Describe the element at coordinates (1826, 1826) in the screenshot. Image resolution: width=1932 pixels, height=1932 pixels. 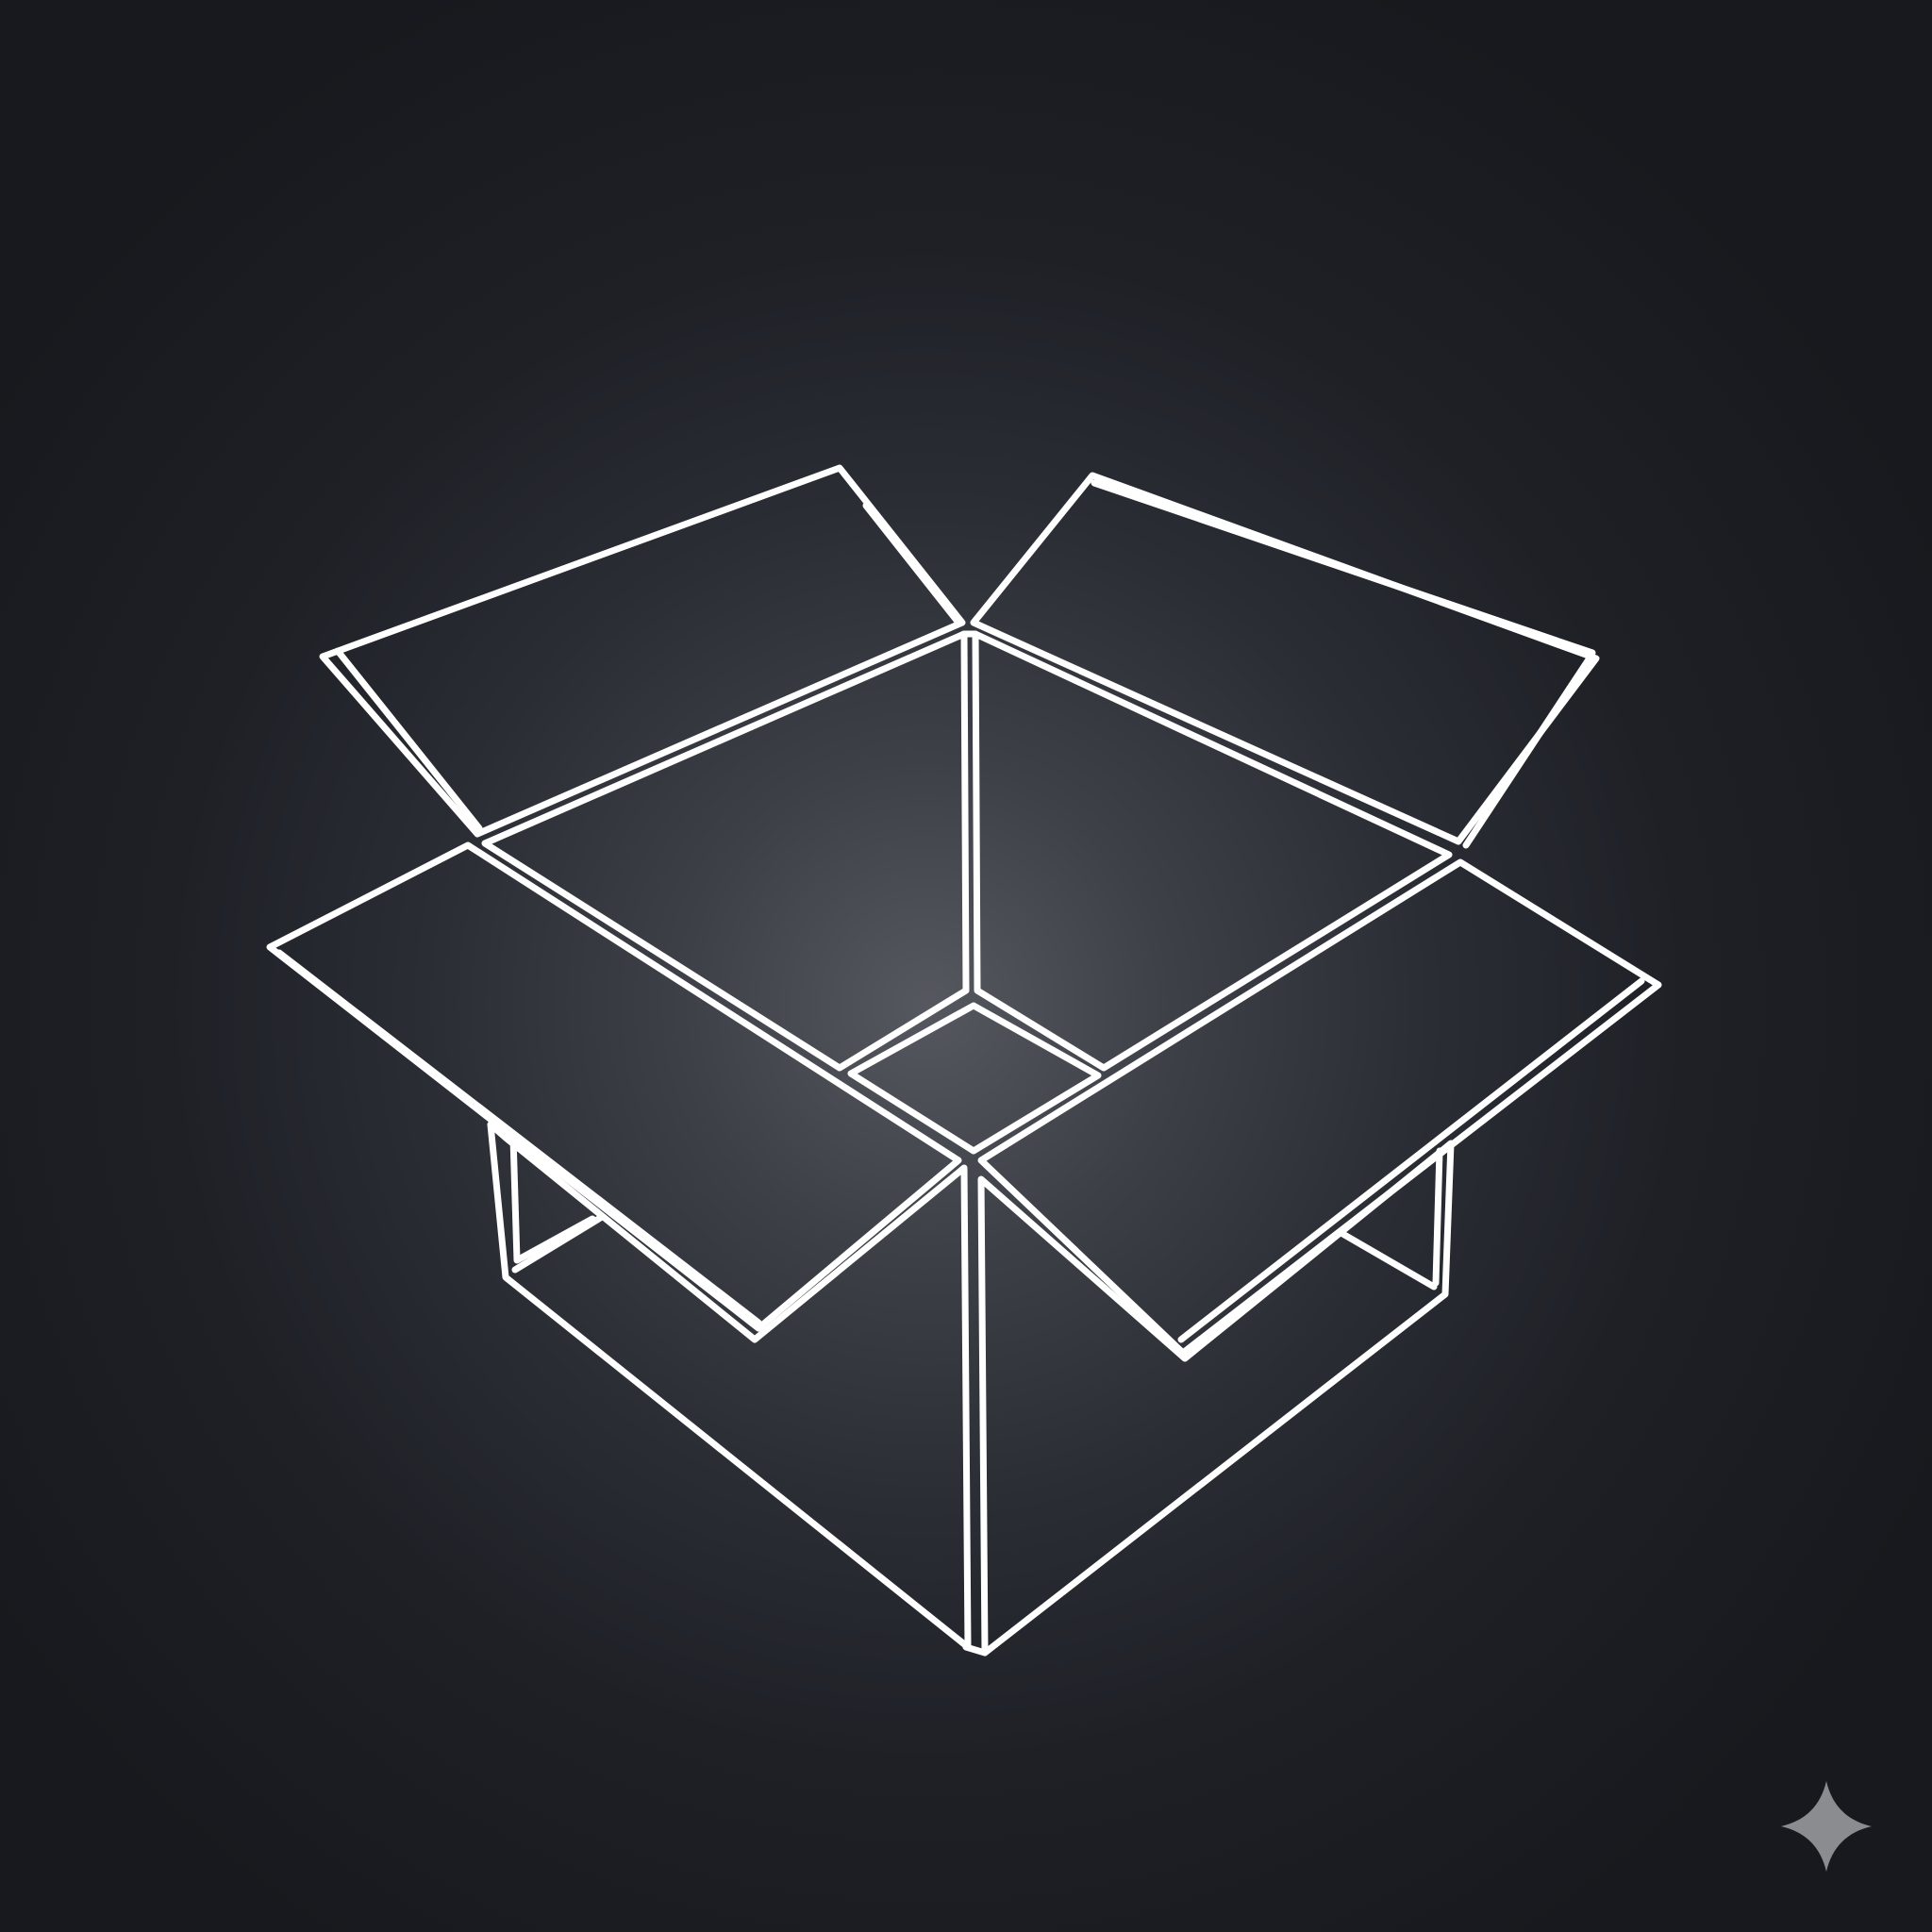
I see `sparkle-icon` at that location.